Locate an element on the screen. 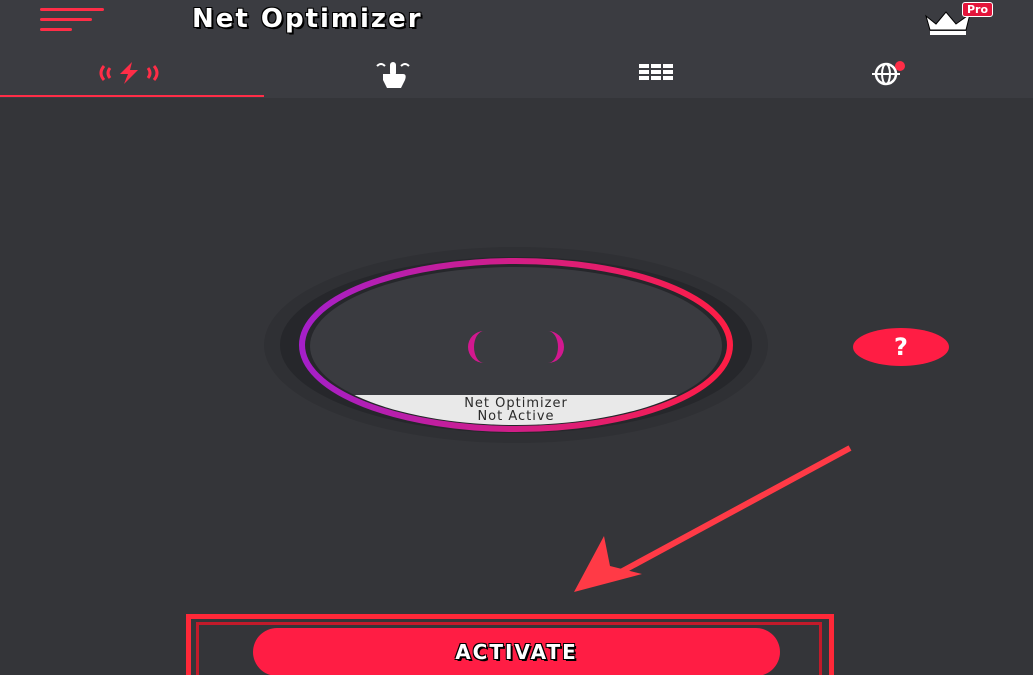 This screenshot has width=1033, height=675. tab-bar is located at coordinates (516, 74).